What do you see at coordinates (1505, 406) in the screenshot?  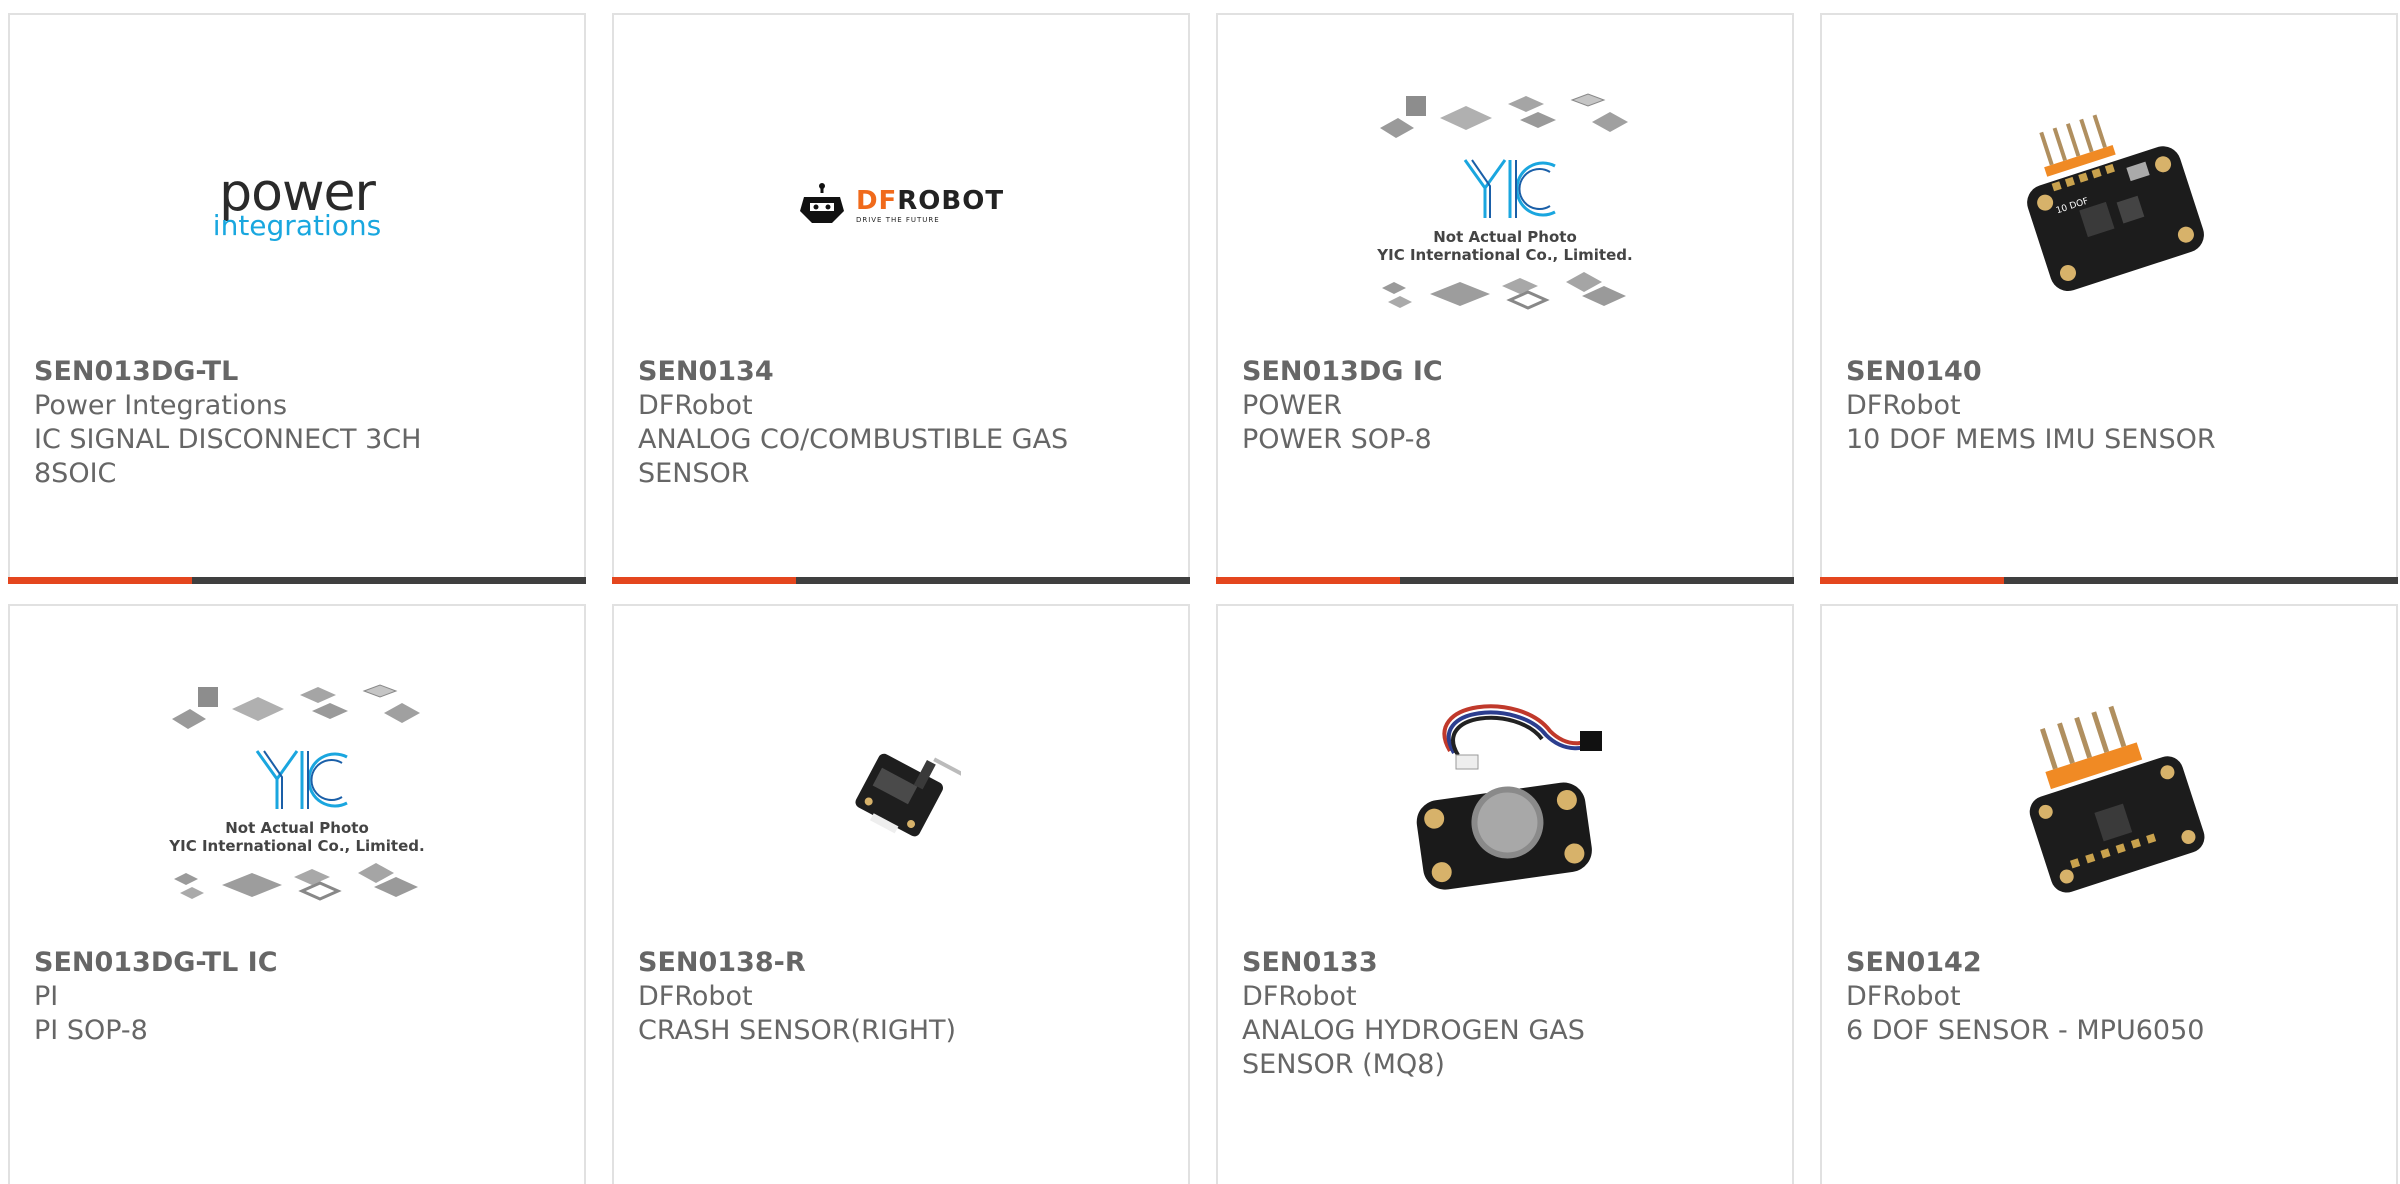 I see `product-info: SEN013DG IC POWER POWER SOP-8` at bounding box center [1505, 406].